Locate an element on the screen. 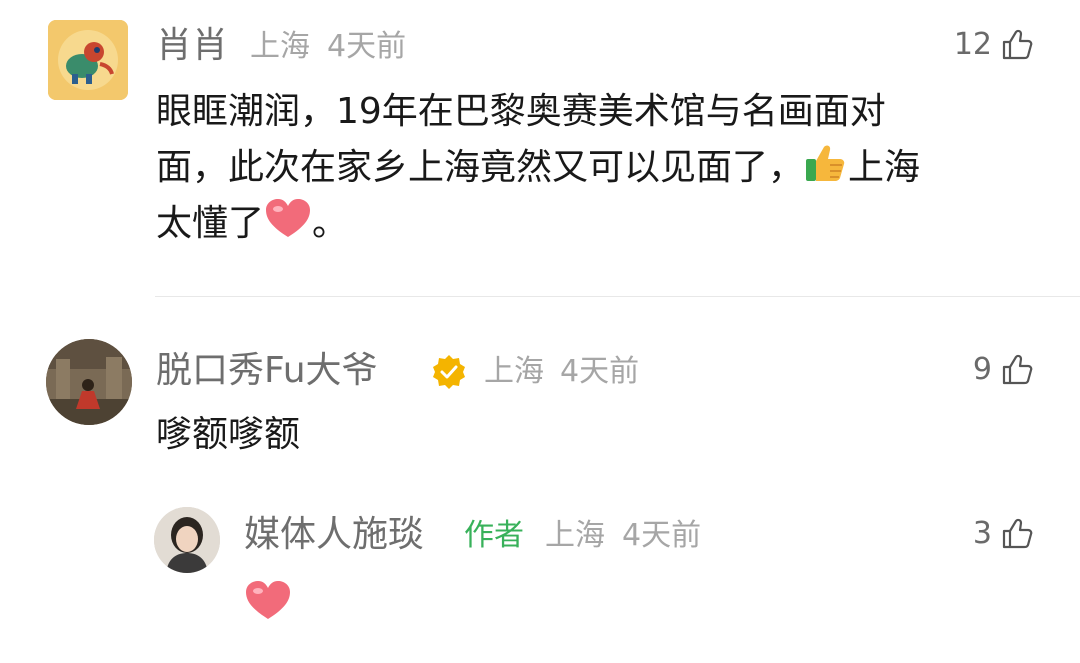 This screenshot has height=663, width=1080. comment-text-segment: 面，此次在家乡上海竟然又可以见面了， is located at coordinates (480, 167).